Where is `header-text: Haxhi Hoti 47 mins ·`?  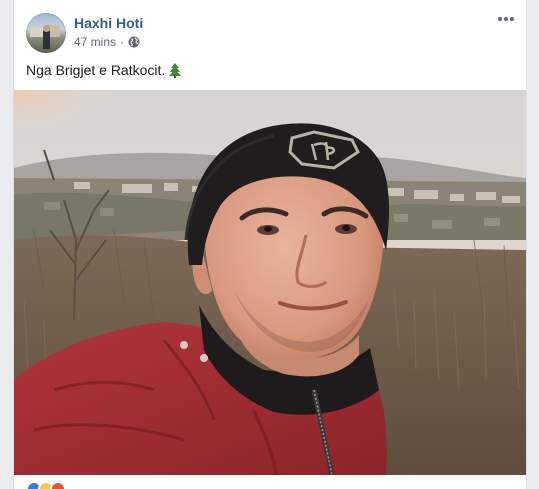
header-text: Haxhi Hoti 47 mins · is located at coordinates (108, 31).